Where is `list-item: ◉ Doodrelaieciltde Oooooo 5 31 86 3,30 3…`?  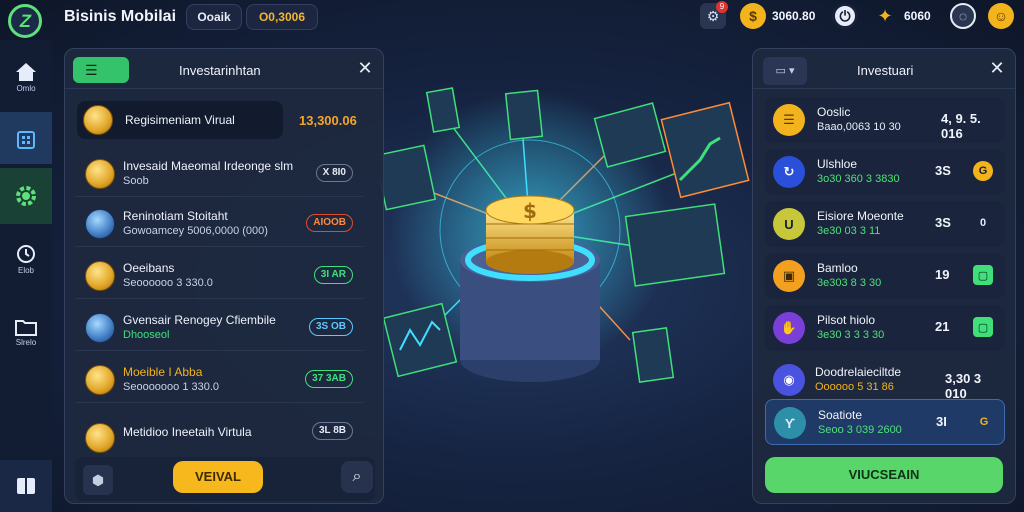 list-item: ◉ Doodrelaieciltde Oooooo 5 31 86 3,30 3… is located at coordinates (885, 380).